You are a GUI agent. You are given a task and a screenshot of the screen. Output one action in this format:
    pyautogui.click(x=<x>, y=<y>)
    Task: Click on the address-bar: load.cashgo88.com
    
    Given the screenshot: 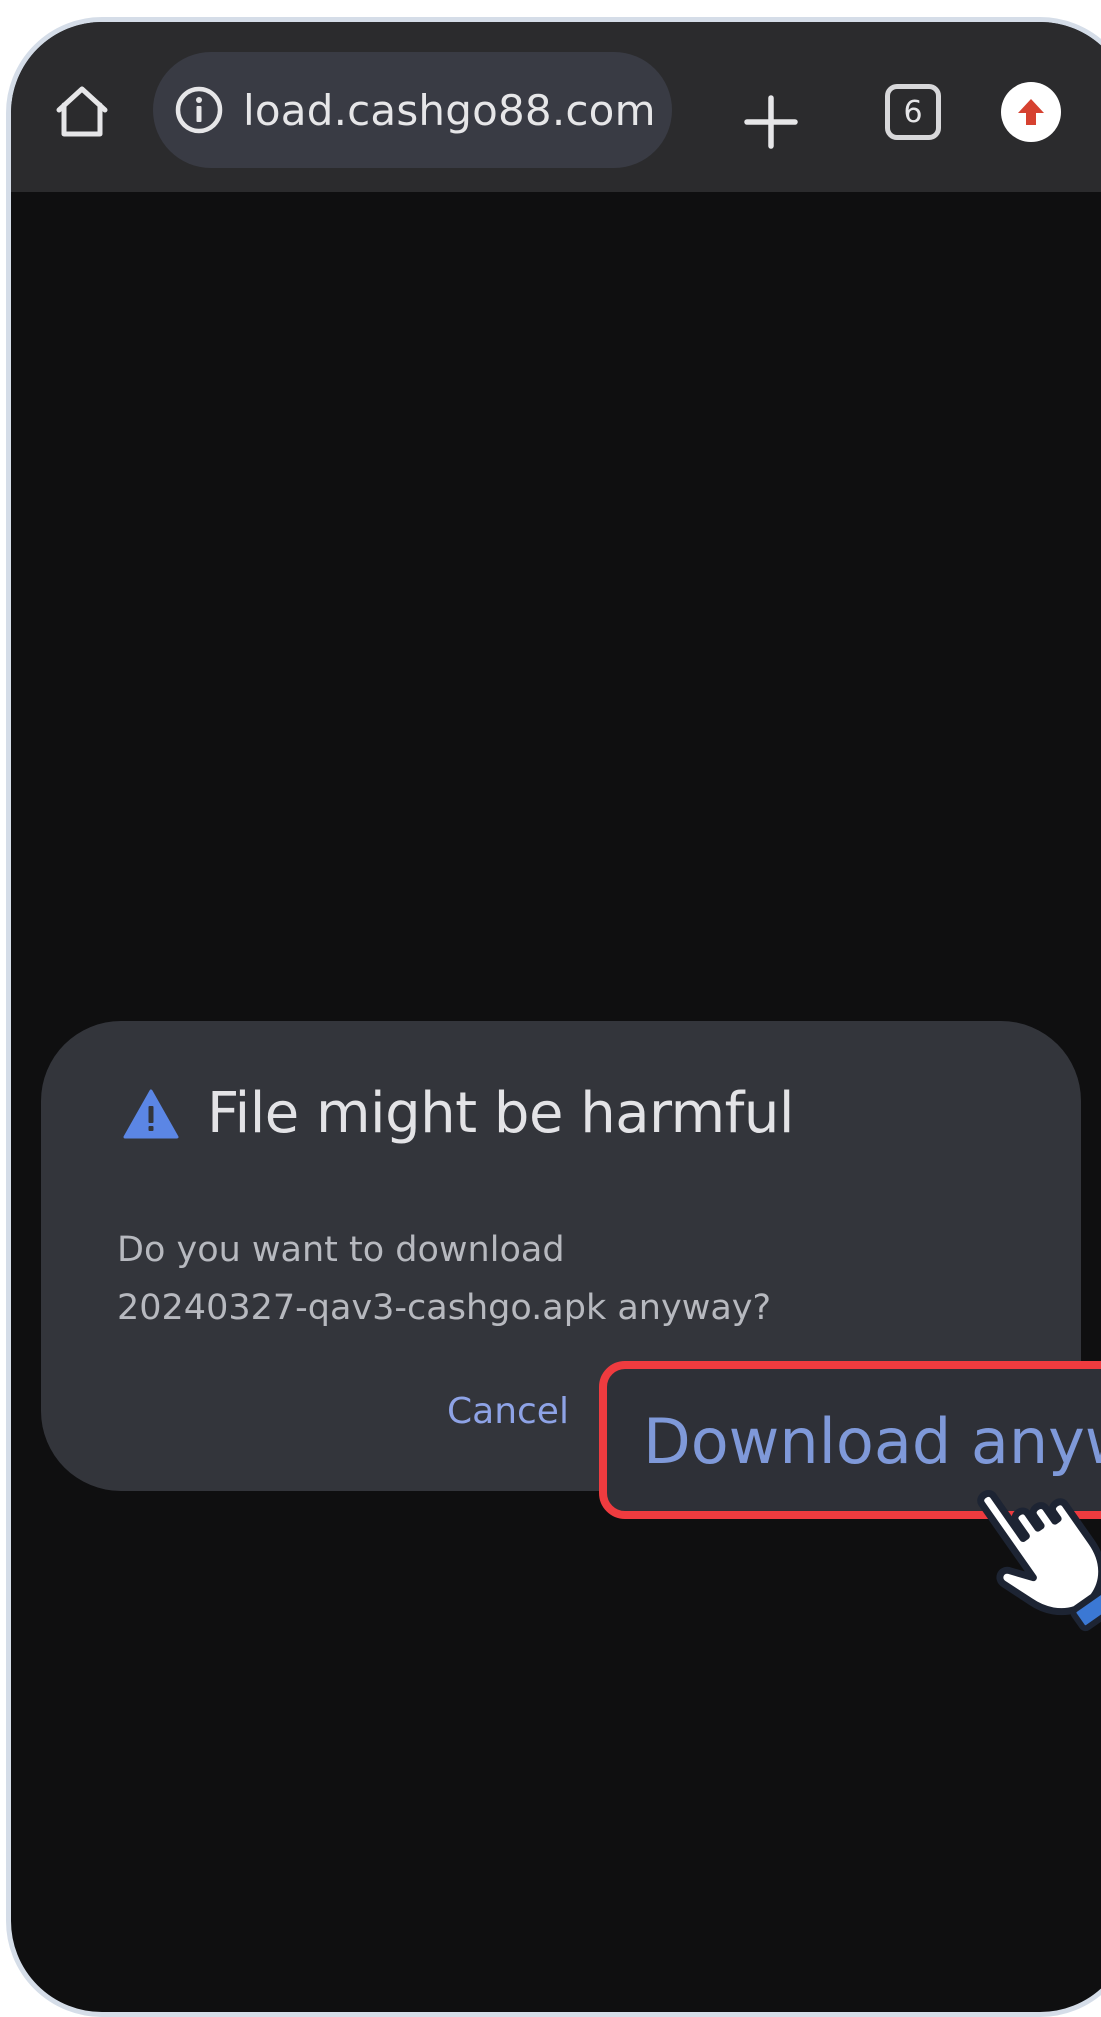 What is the action you would take?
    pyautogui.click(x=412, y=110)
    